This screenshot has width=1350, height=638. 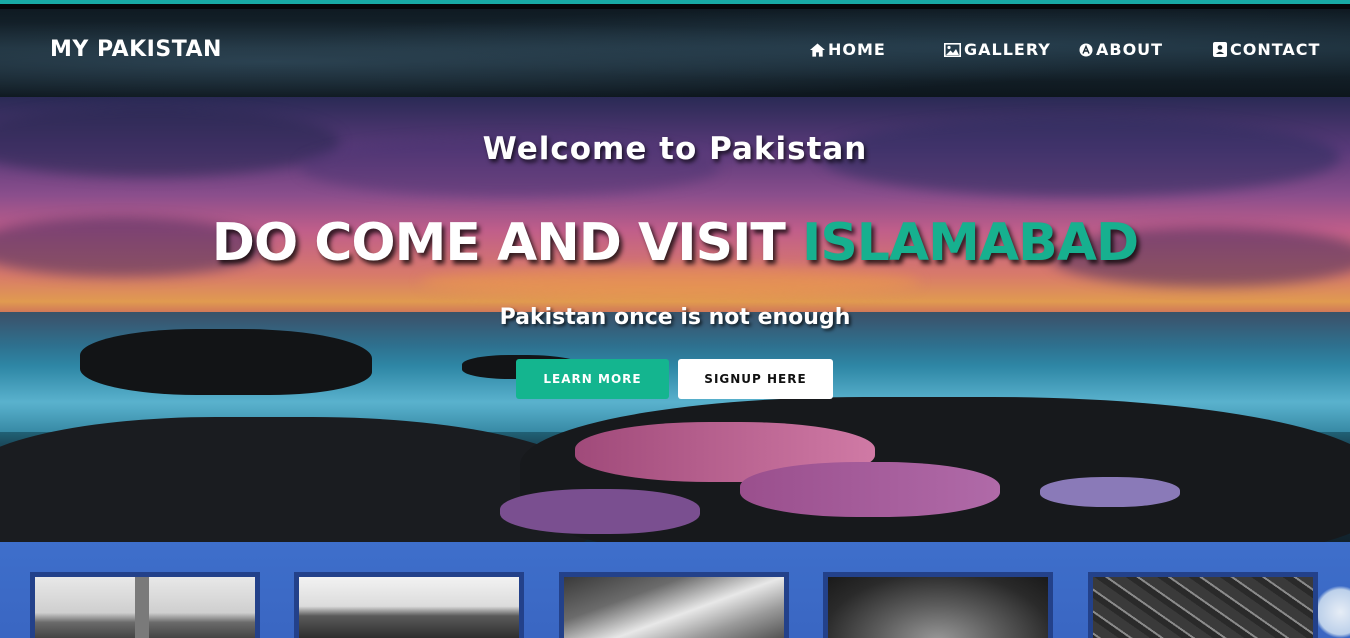 I want to click on gallery-thumb-mountains, so click(x=674, y=605).